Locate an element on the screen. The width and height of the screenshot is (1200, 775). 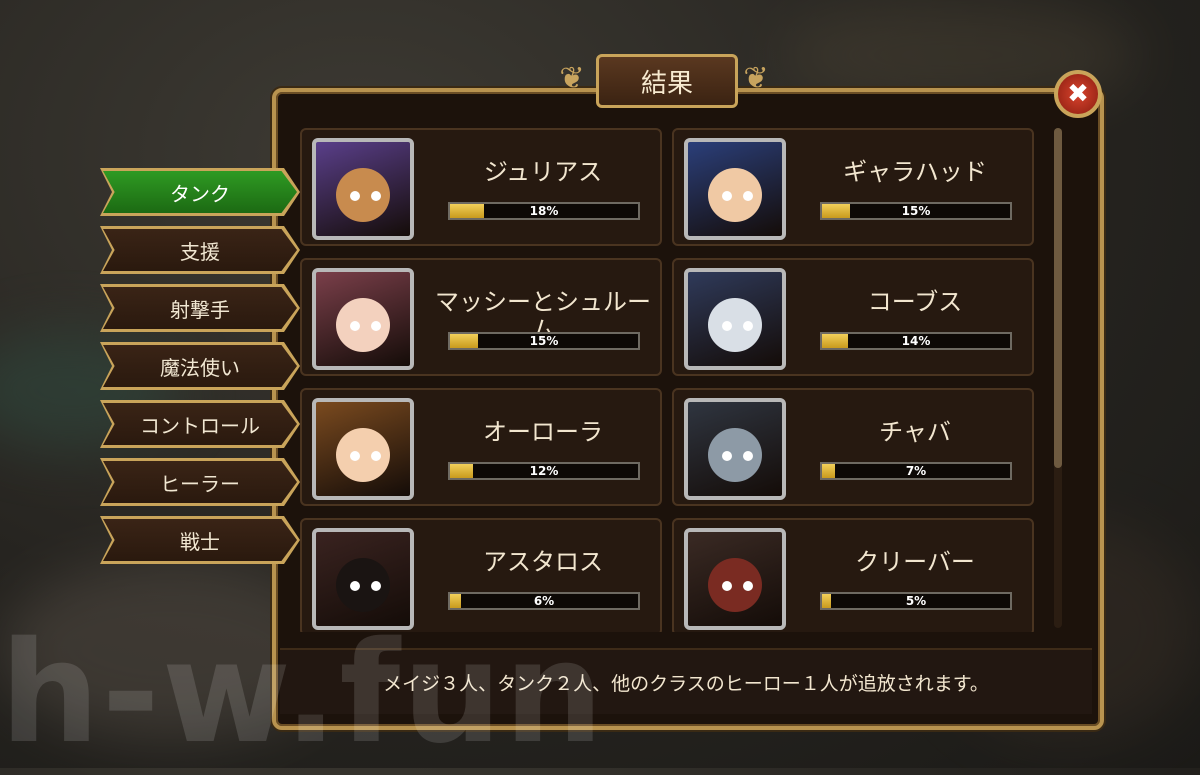
close-button: ✖ is located at coordinates (1078, 94).